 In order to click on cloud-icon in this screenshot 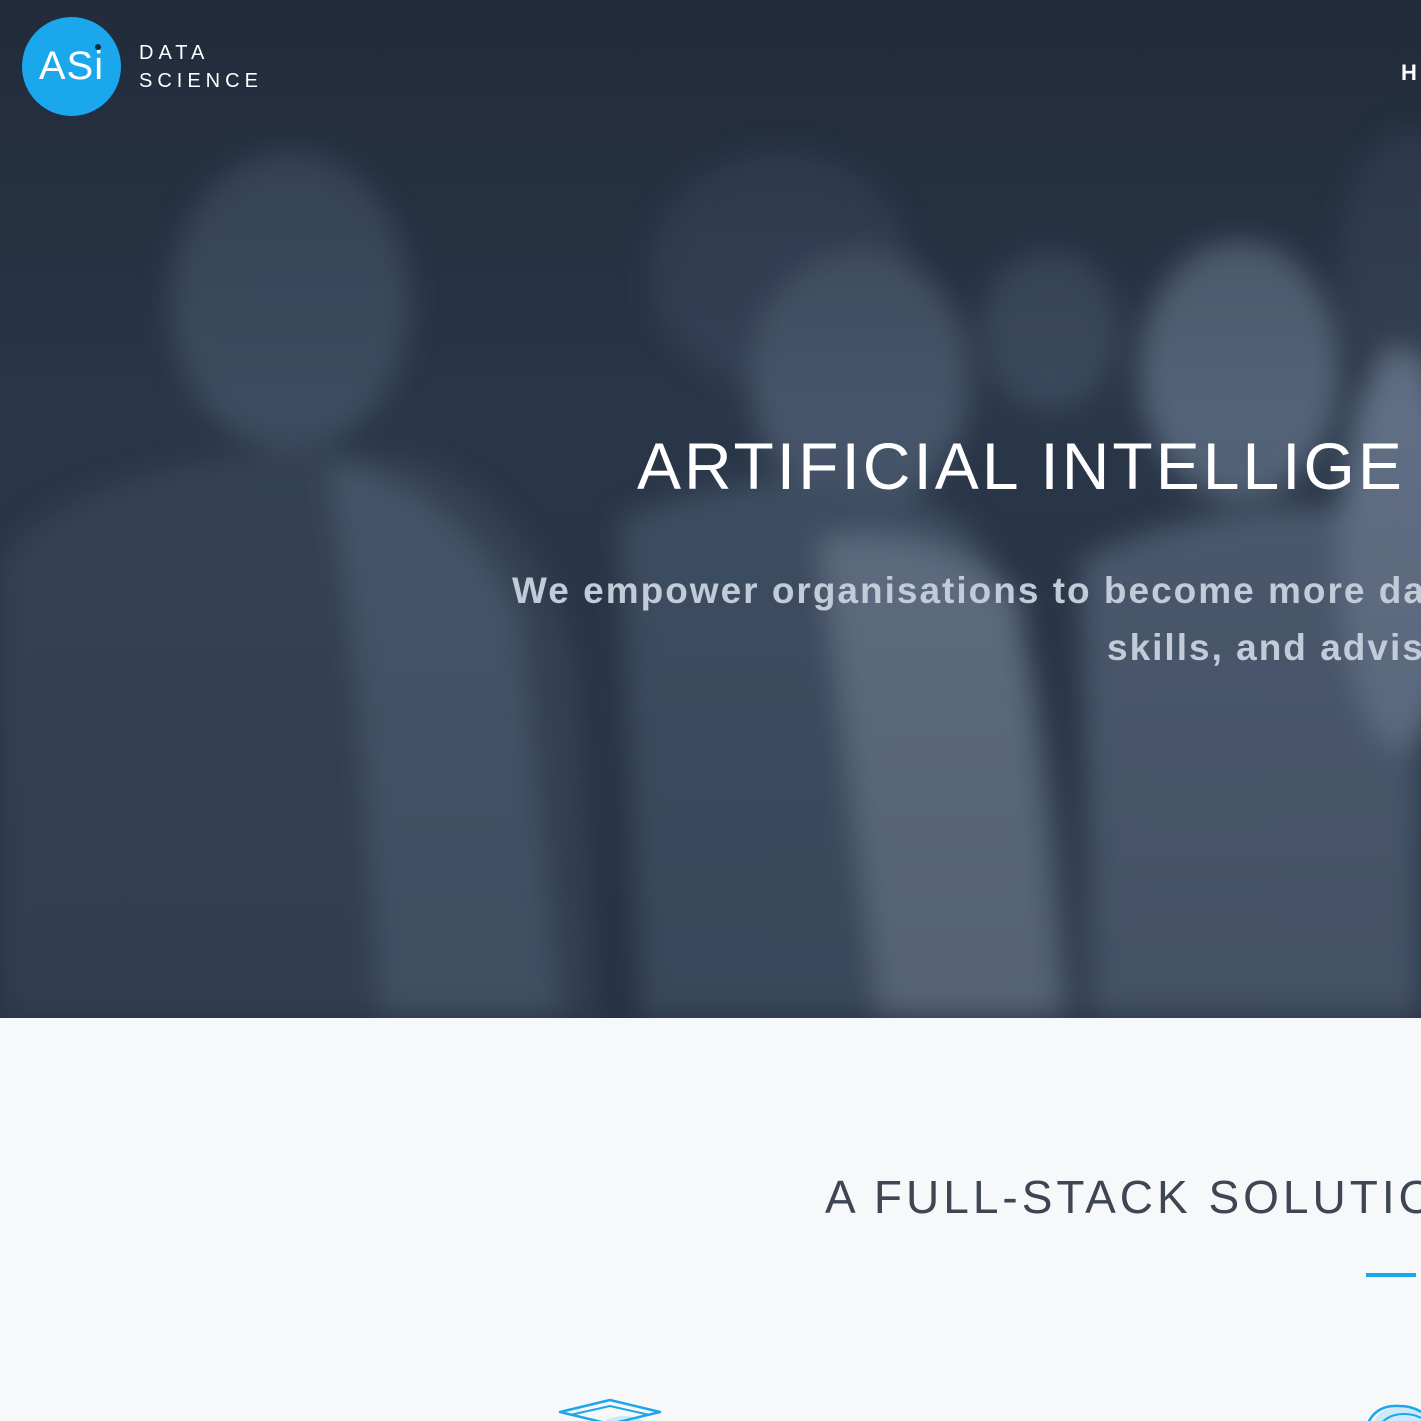, I will do `click(1394, 1412)`.